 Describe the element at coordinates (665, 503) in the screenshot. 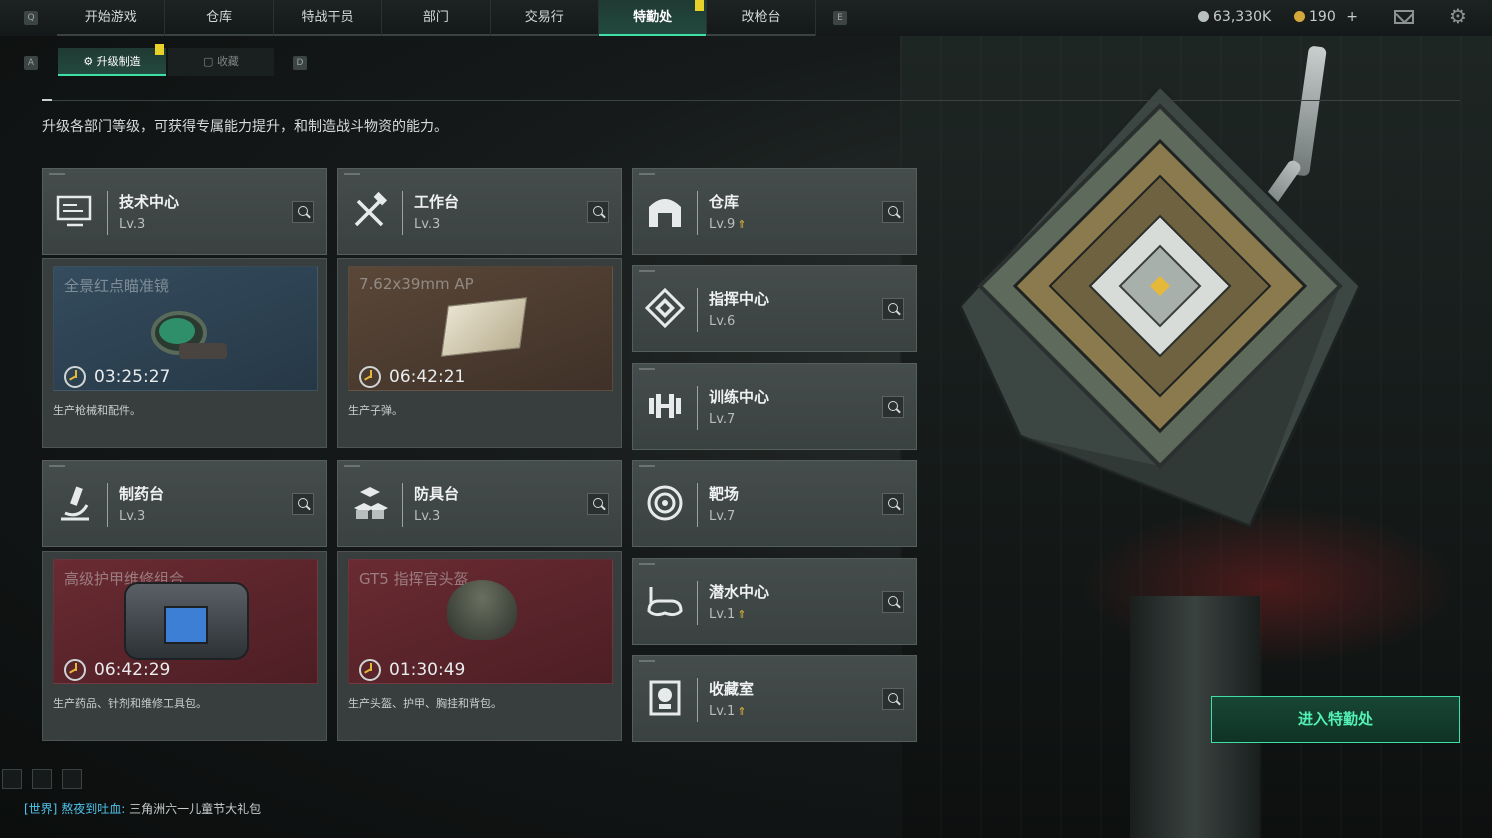

I see `target-icon` at that location.